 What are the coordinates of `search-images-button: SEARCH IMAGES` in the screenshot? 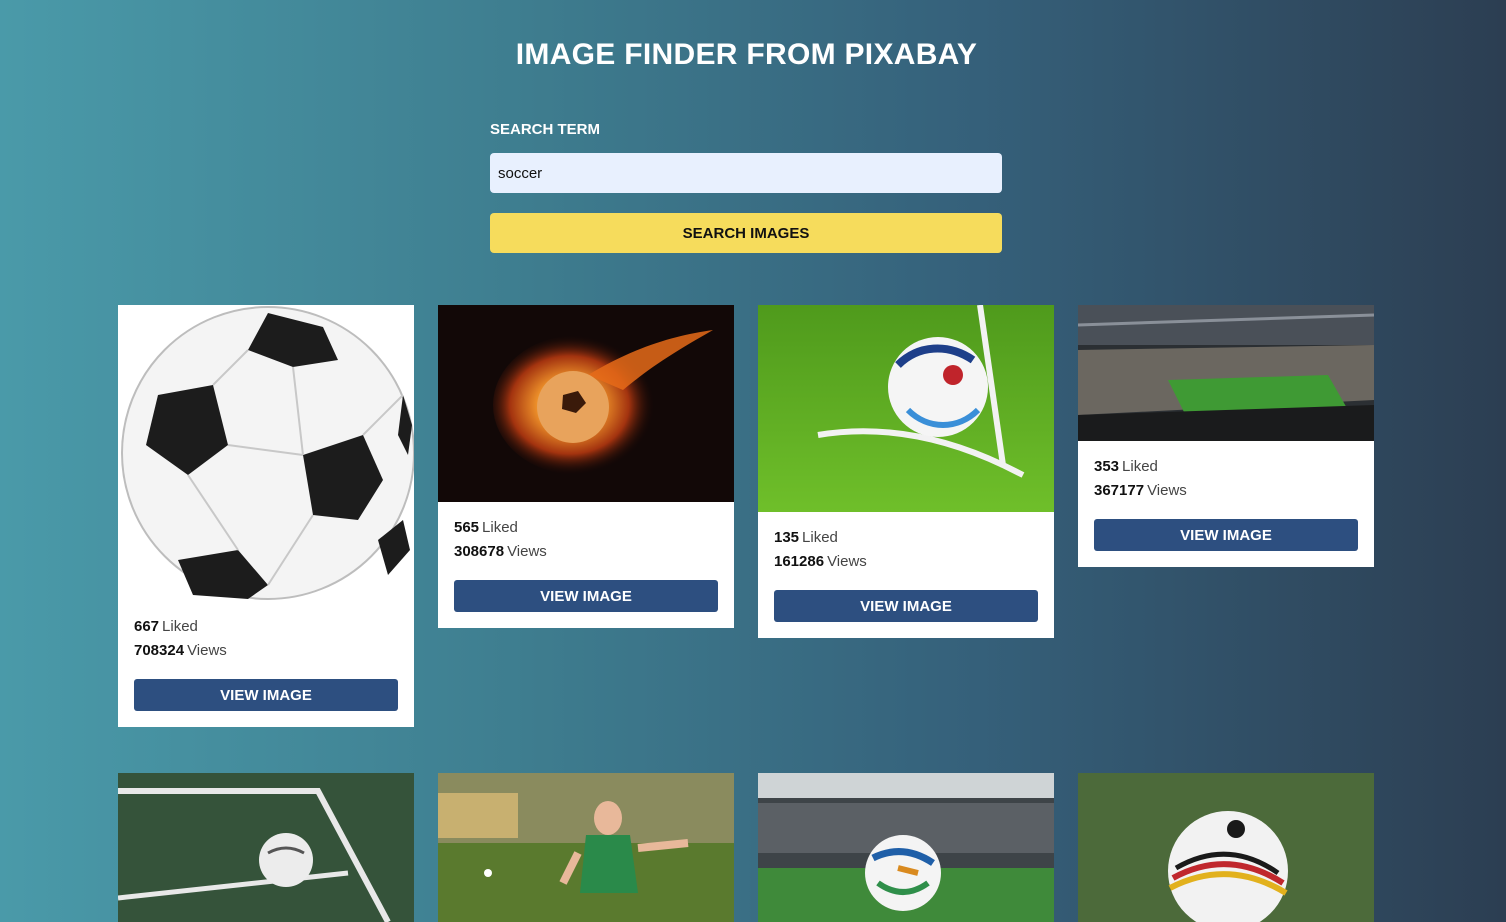 It's located at (746, 233).